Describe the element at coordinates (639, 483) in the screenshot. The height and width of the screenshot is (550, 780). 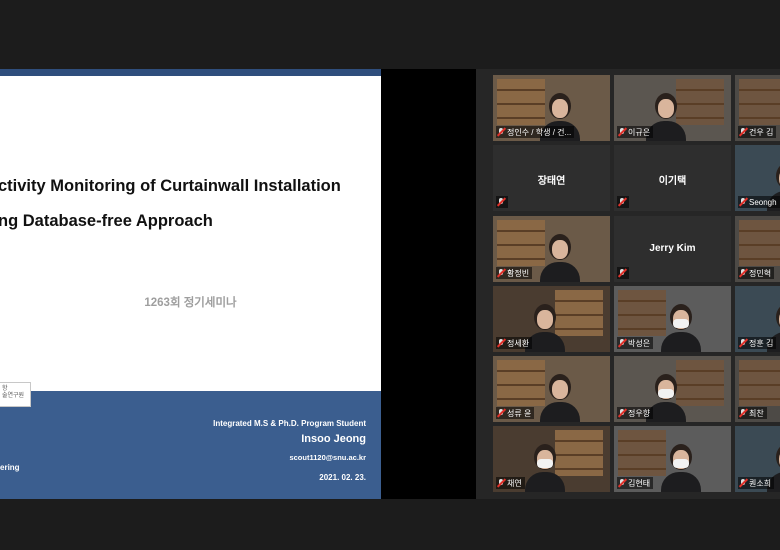
I see `participant-name: 김현태` at that location.